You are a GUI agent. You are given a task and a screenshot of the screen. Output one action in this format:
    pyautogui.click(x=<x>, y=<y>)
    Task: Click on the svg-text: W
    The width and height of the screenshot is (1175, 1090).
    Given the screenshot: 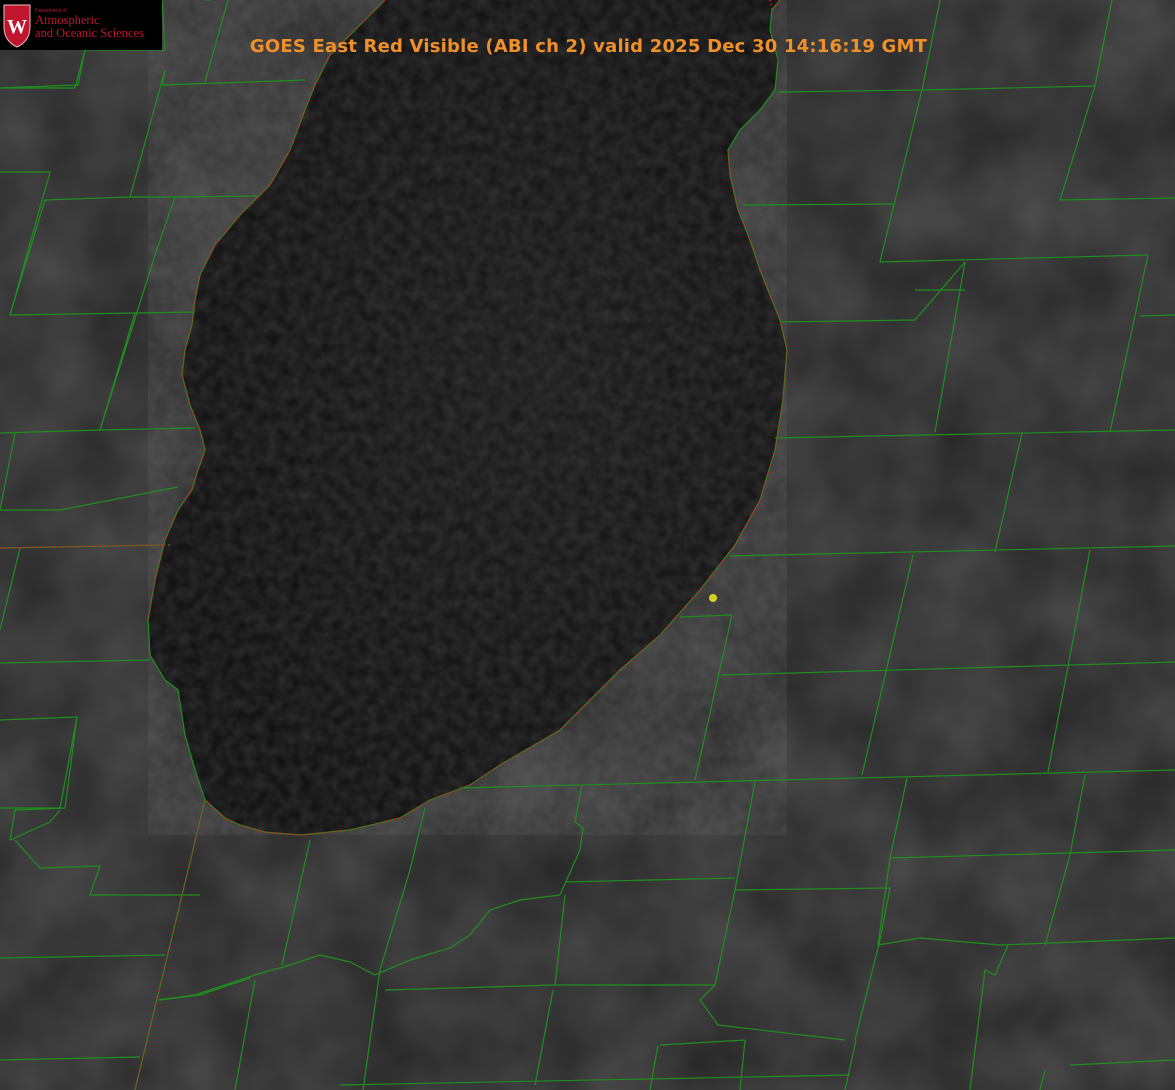 What is the action you would take?
    pyautogui.click(x=17, y=27)
    